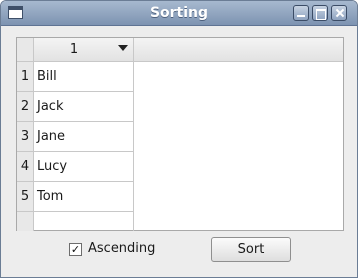 The image size is (358, 278). Describe the element at coordinates (84, 221) in the screenshot. I see `cell-empty` at that location.